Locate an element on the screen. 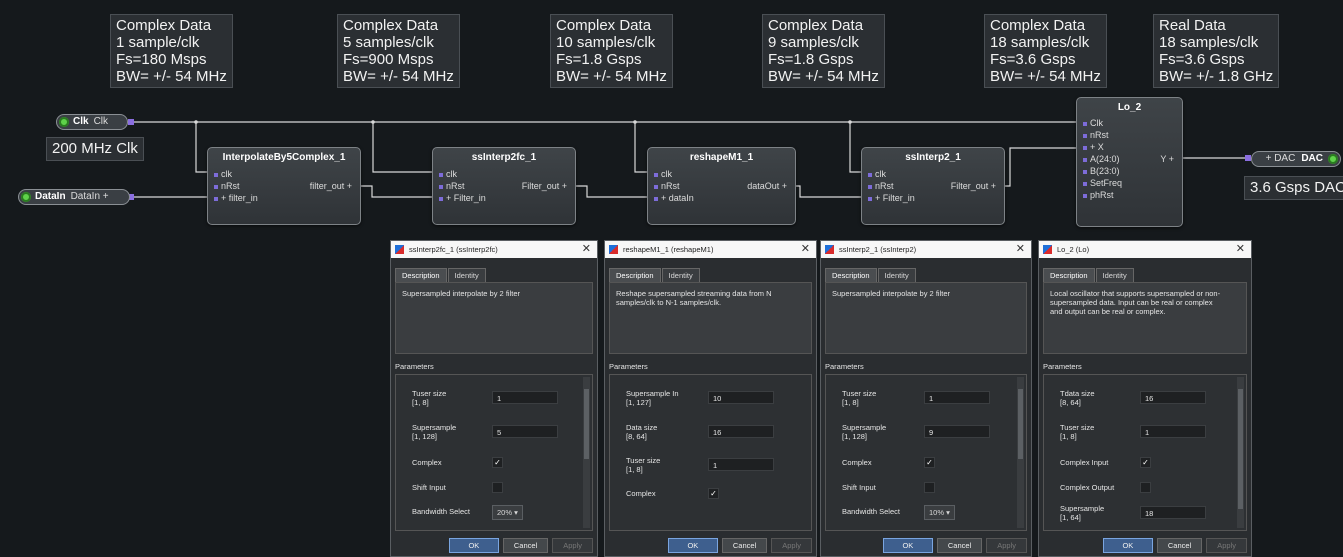 Image resolution: width=1343 pixels, height=557 pixels. param-input: 9 is located at coordinates (957, 431).